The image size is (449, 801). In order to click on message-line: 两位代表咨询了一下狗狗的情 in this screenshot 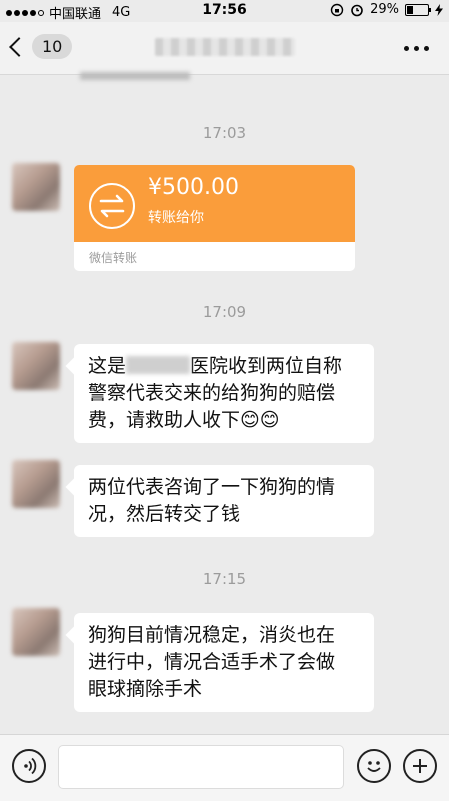, I will do `click(212, 487)`.